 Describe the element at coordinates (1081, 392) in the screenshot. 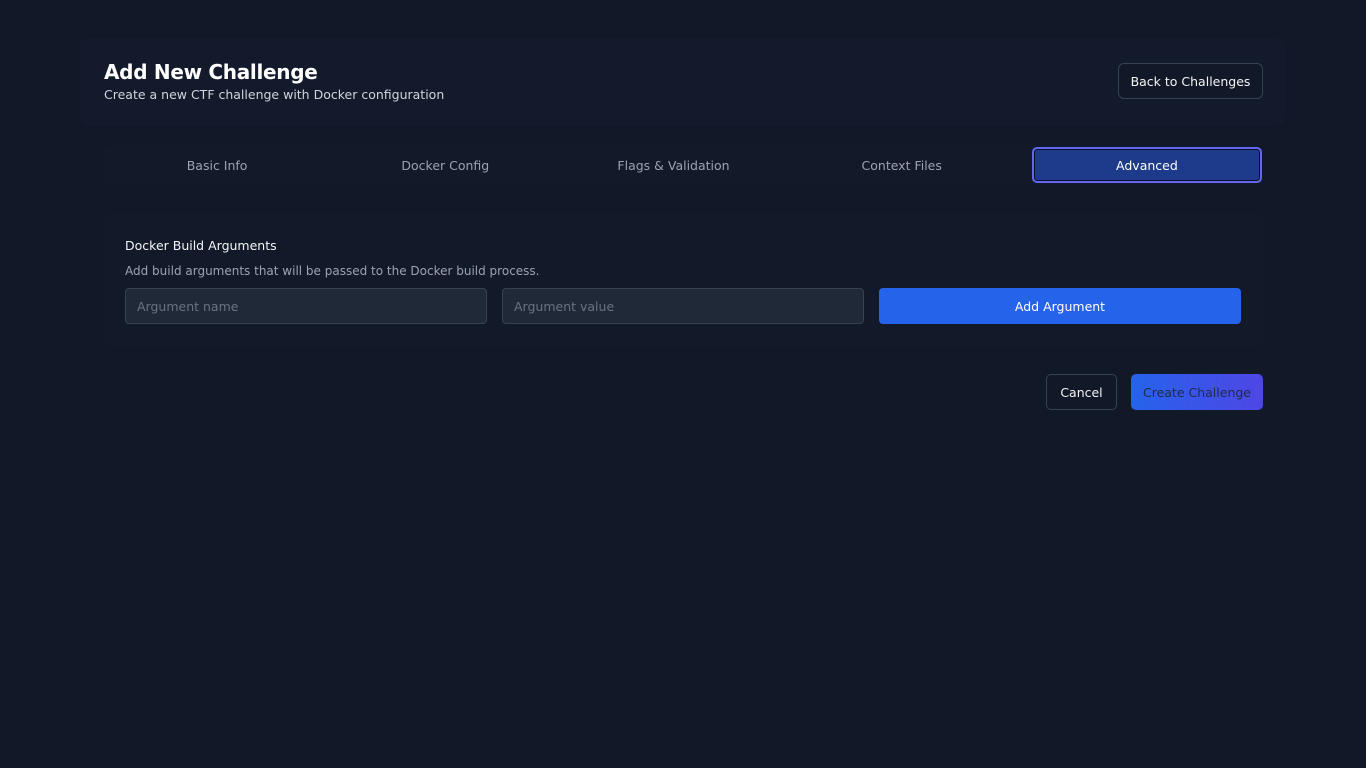

I see `cancel-button: Cancel` at that location.